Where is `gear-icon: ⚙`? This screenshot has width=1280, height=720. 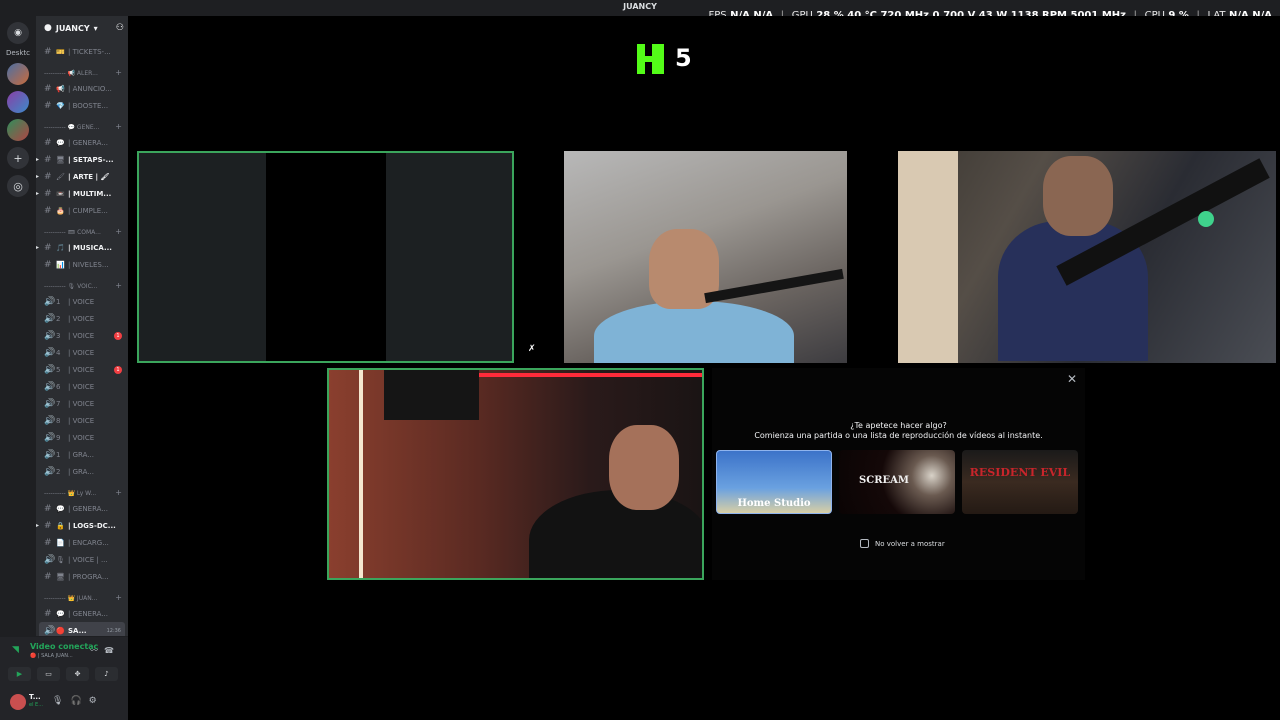 gear-icon: ⚙ is located at coordinates (96, 701).